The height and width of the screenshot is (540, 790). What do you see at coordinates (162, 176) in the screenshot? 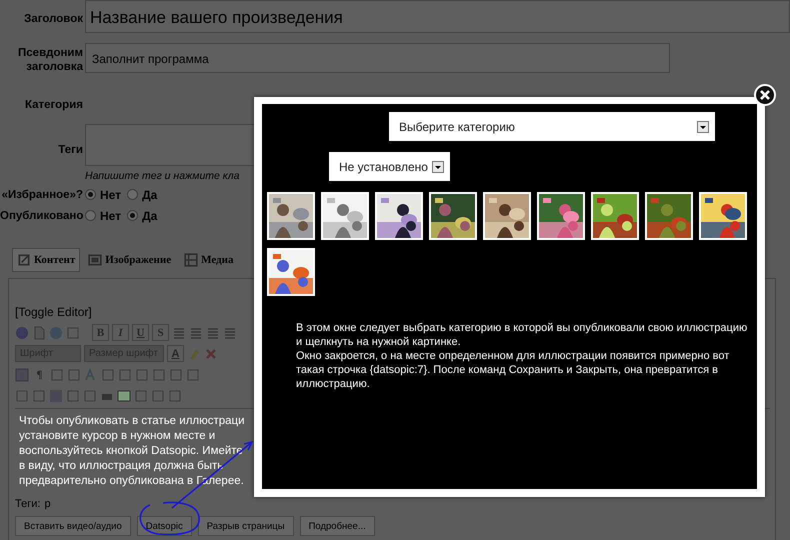
I see `help-text: Напишите тег и нажмите кла` at bounding box center [162, 176].